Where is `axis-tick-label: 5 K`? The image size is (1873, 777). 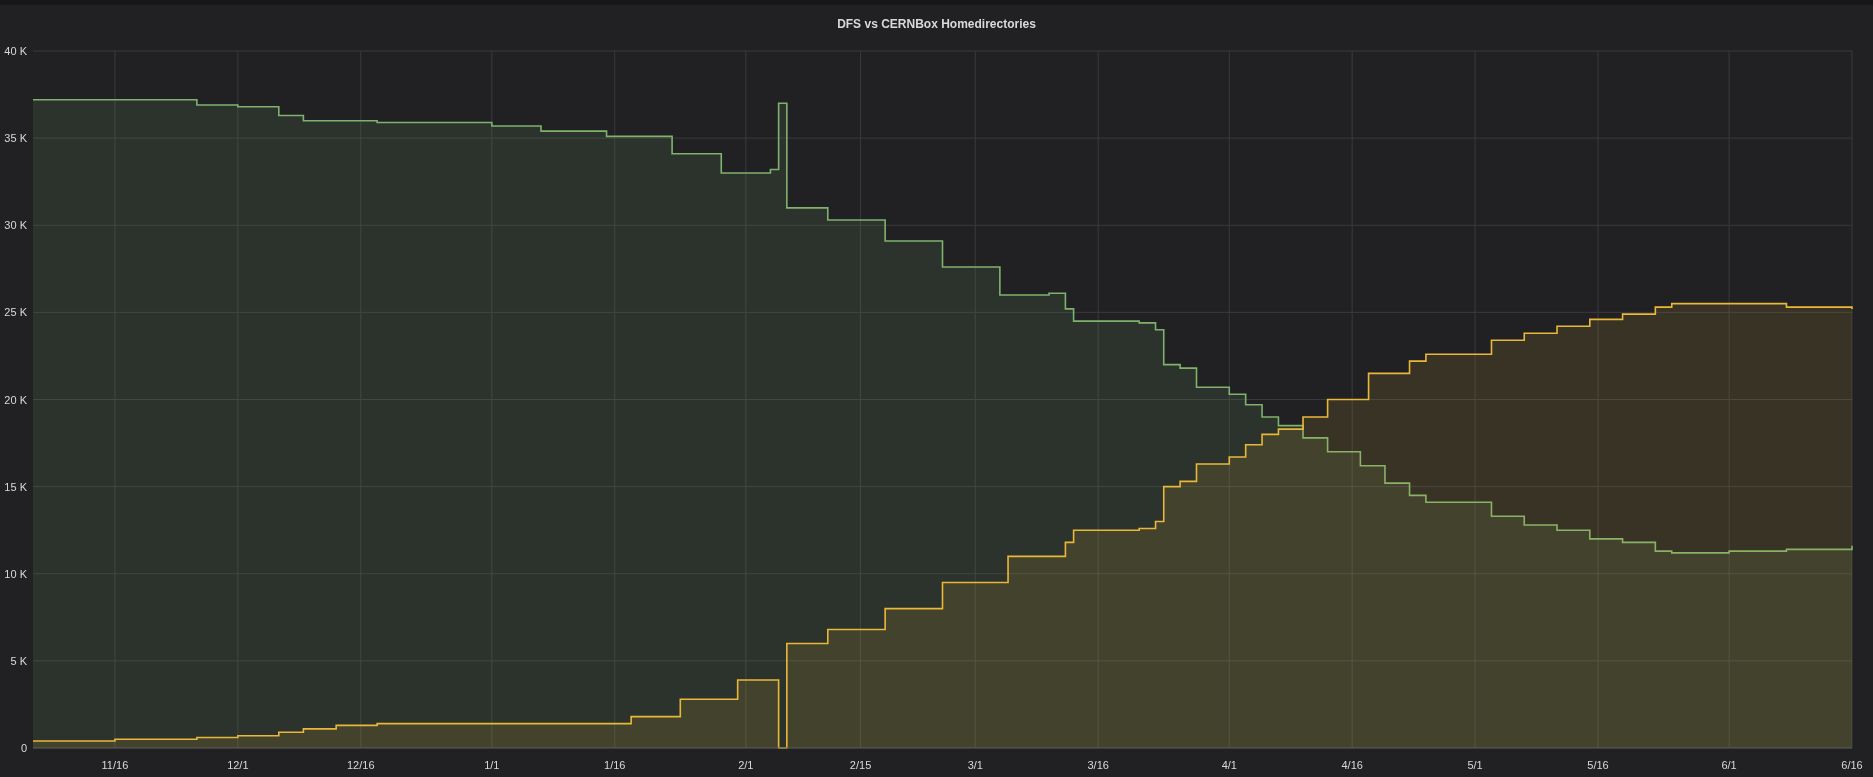
axis-tick-label: 5 K is located at coordinates (18, 660).